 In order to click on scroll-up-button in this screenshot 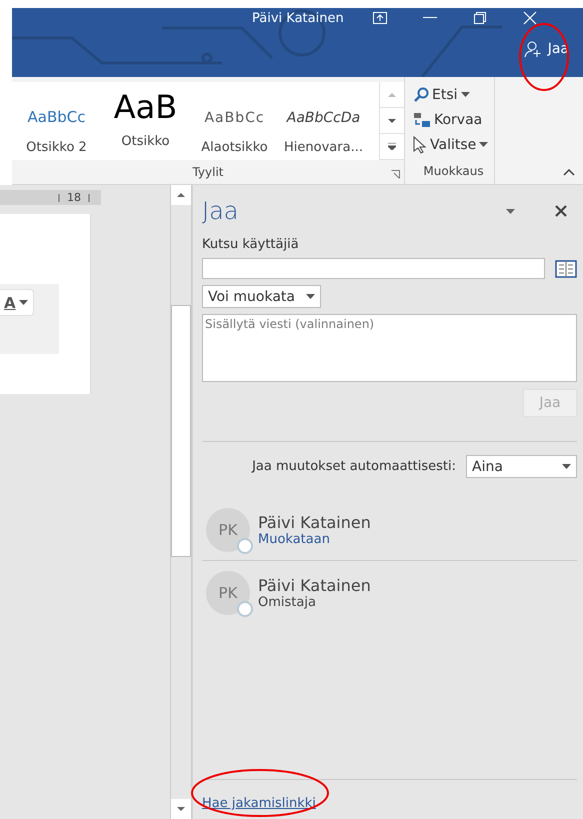, I will do `click(181, 195)`.